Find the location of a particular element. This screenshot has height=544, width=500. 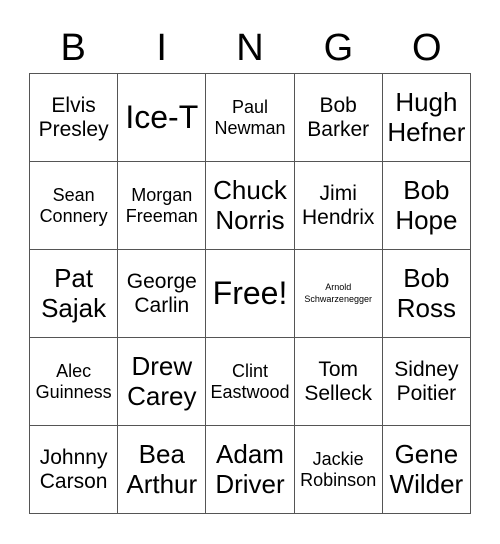

bingo-cell: Johnny Carson is located at coordinates (74, 470).